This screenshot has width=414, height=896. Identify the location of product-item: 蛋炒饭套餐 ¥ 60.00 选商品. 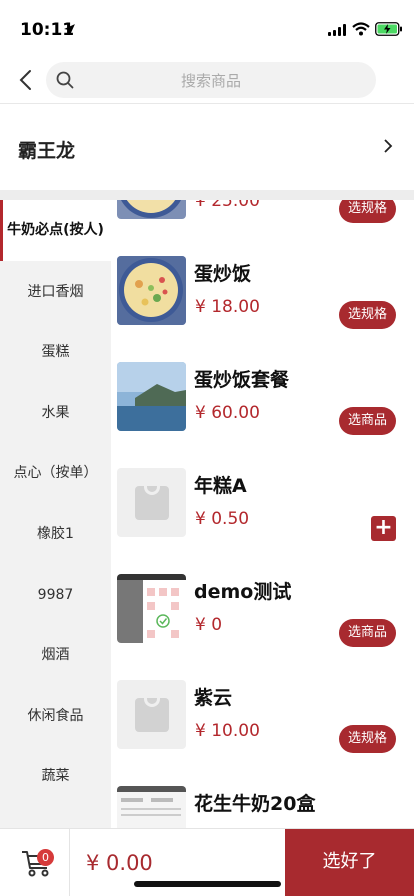
(262, 415).